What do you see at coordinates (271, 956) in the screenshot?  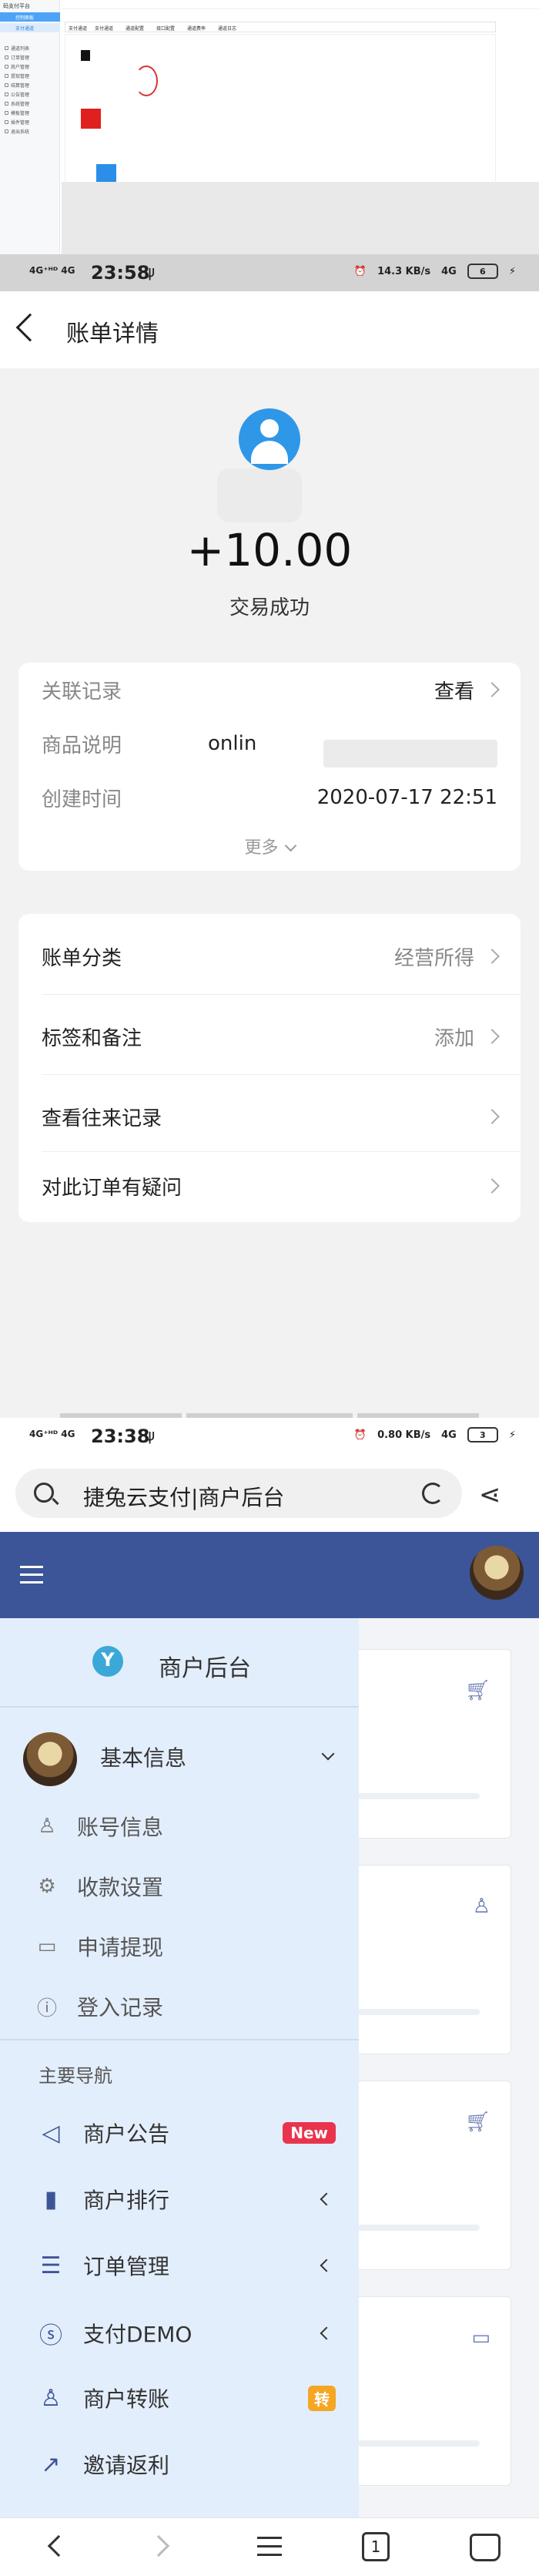 I see `bill-category-row: 账单分类 经营所得` at bounding box center [271, 956].